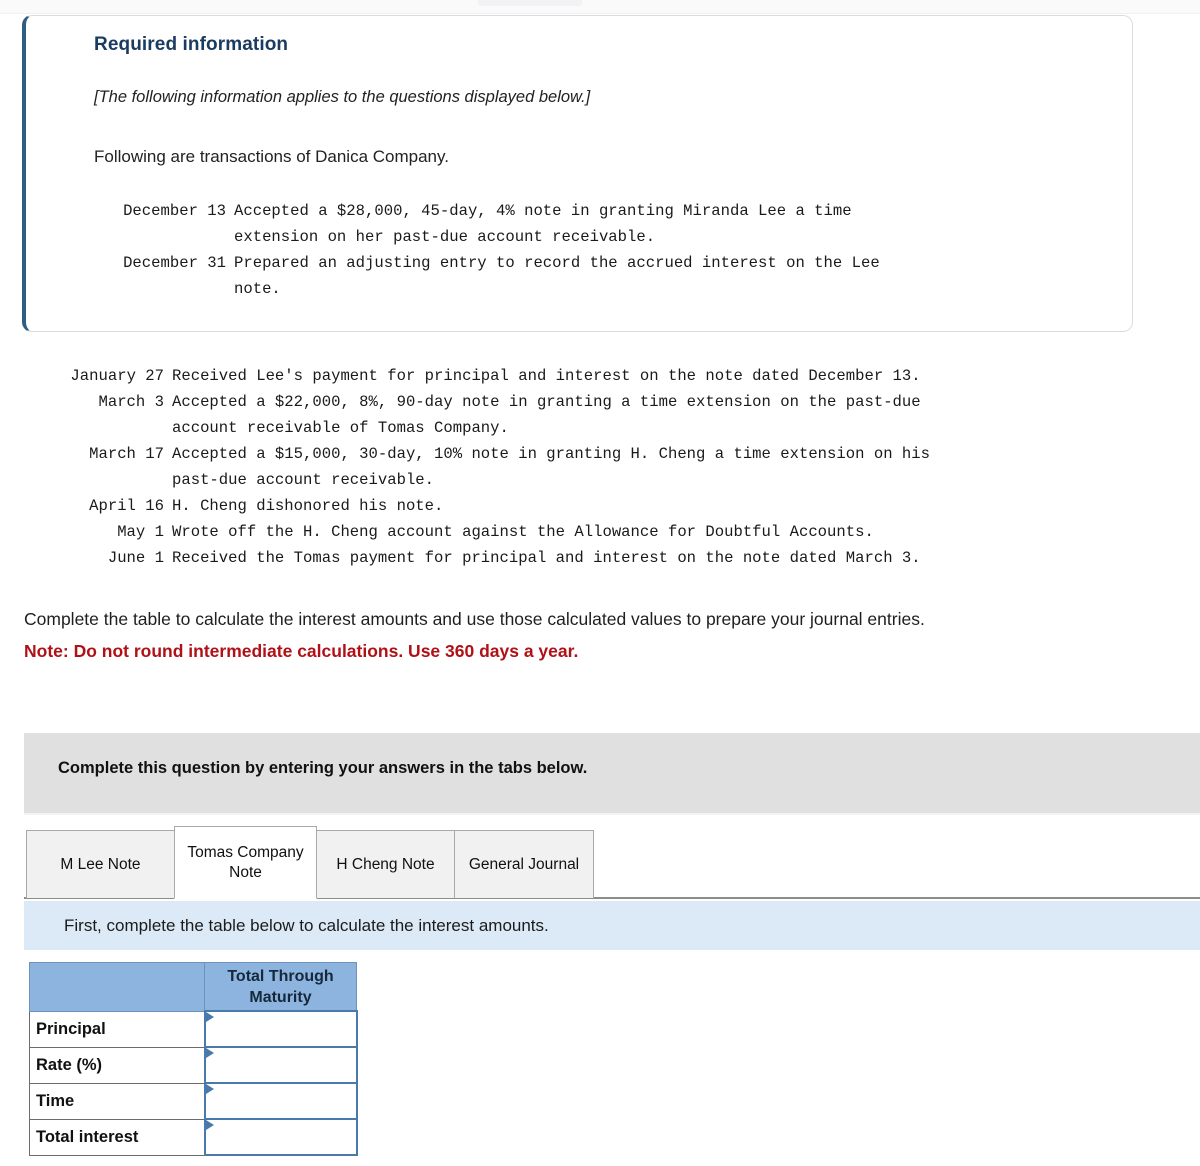  What do you see at coordinates (135, 558) in the screenshot?
I see `transaction-date: June 1` at bounding box center [135, 558].